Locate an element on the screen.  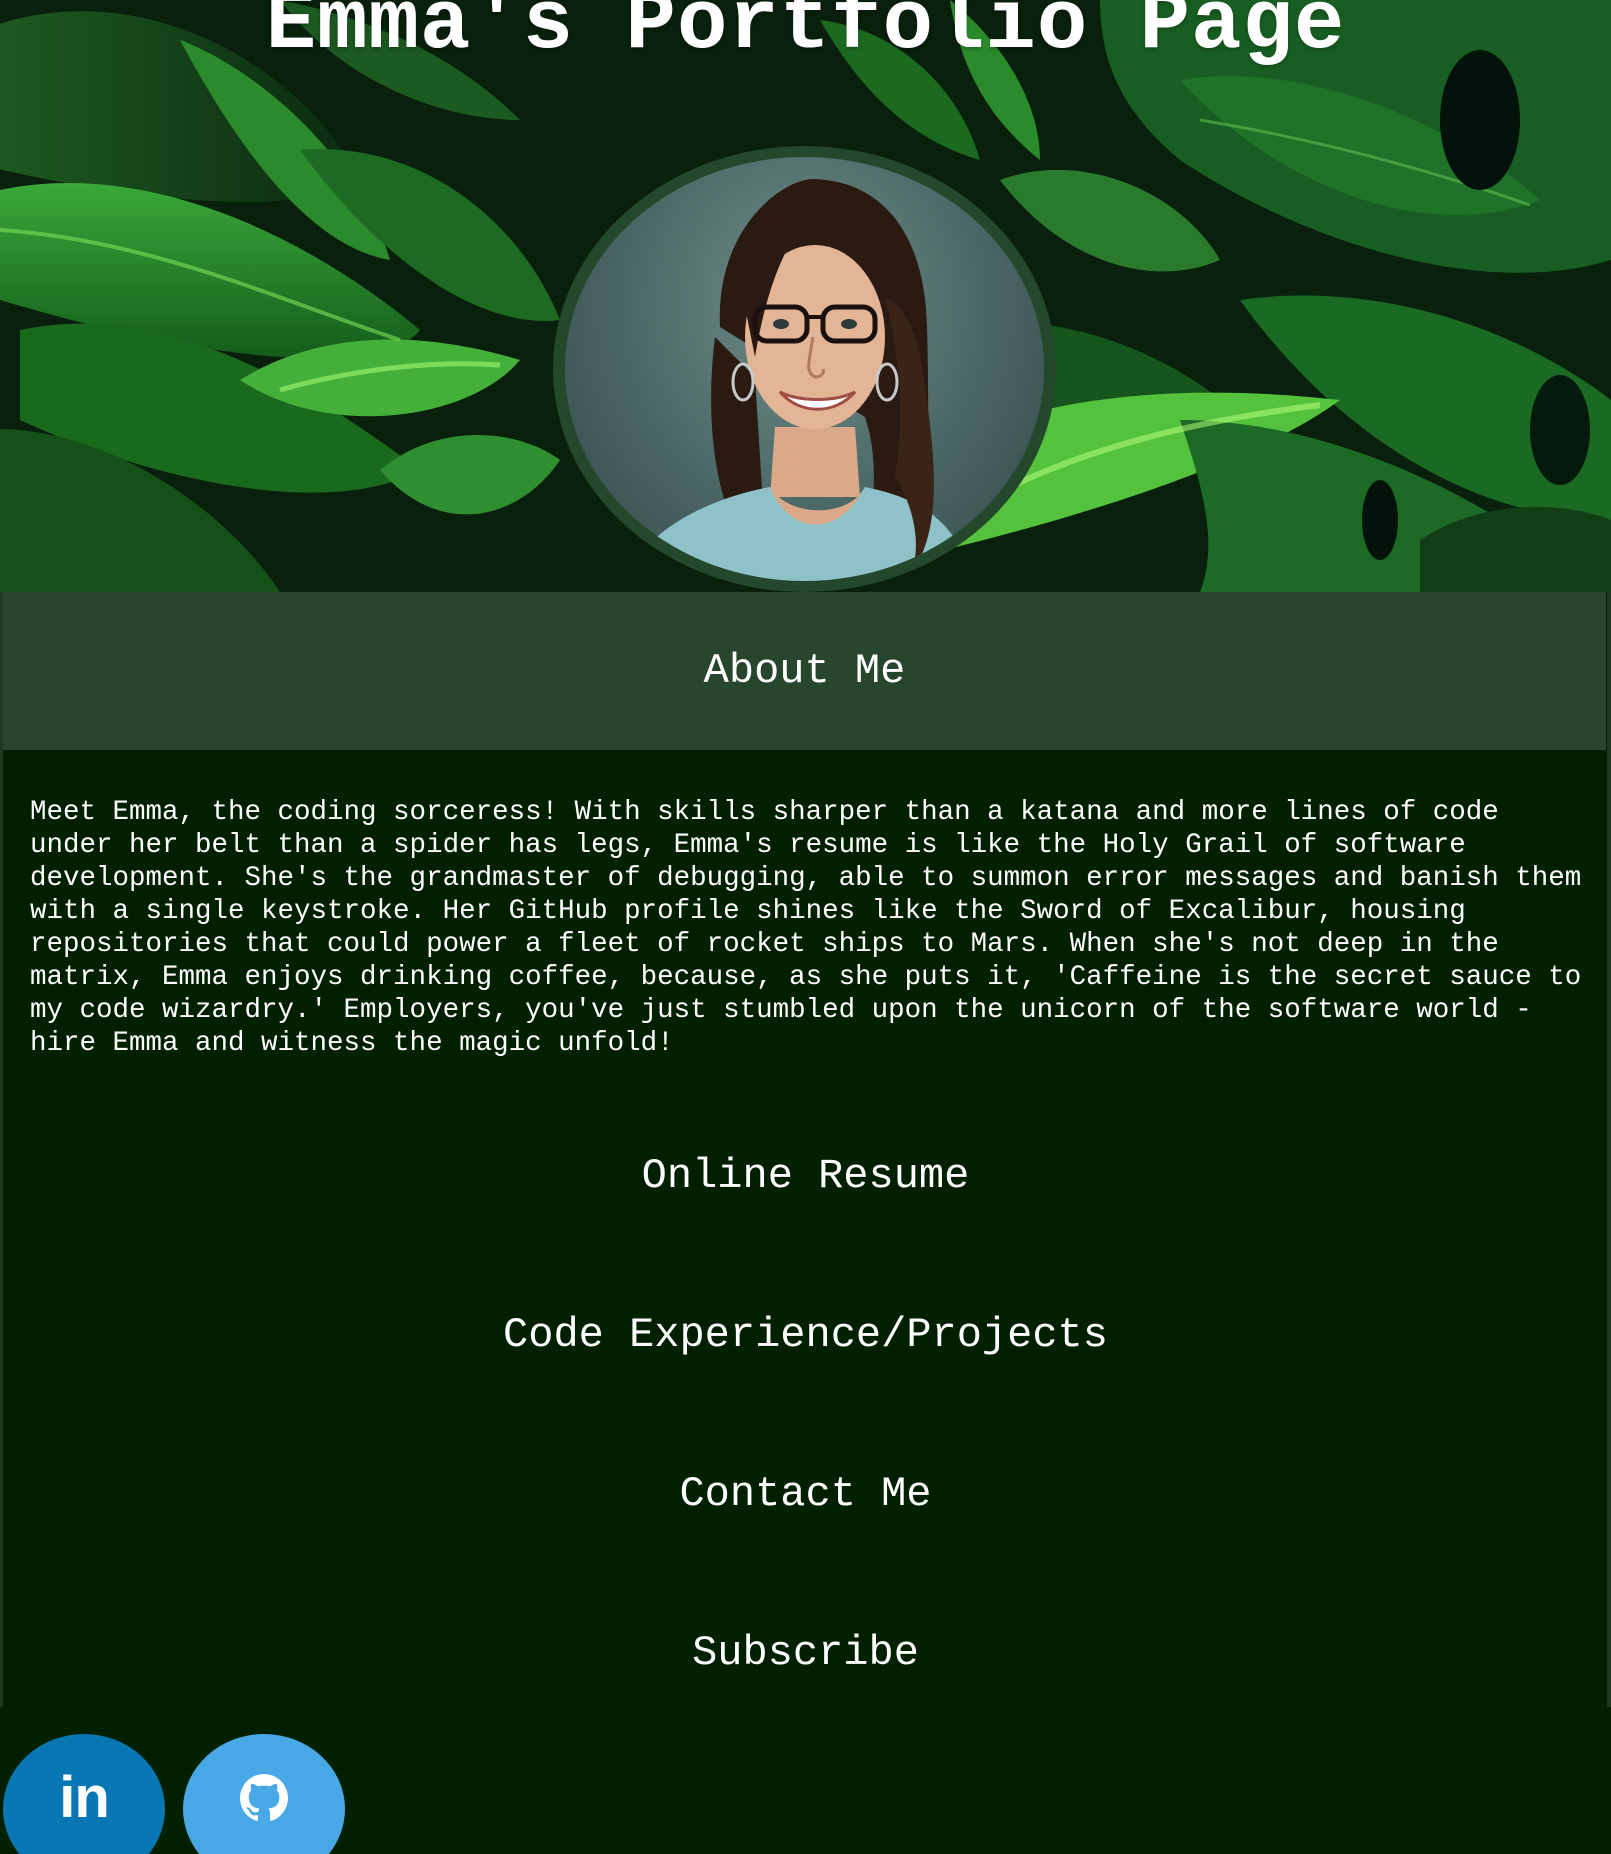
about-heading: About Me is located at coordinates (804, 671).